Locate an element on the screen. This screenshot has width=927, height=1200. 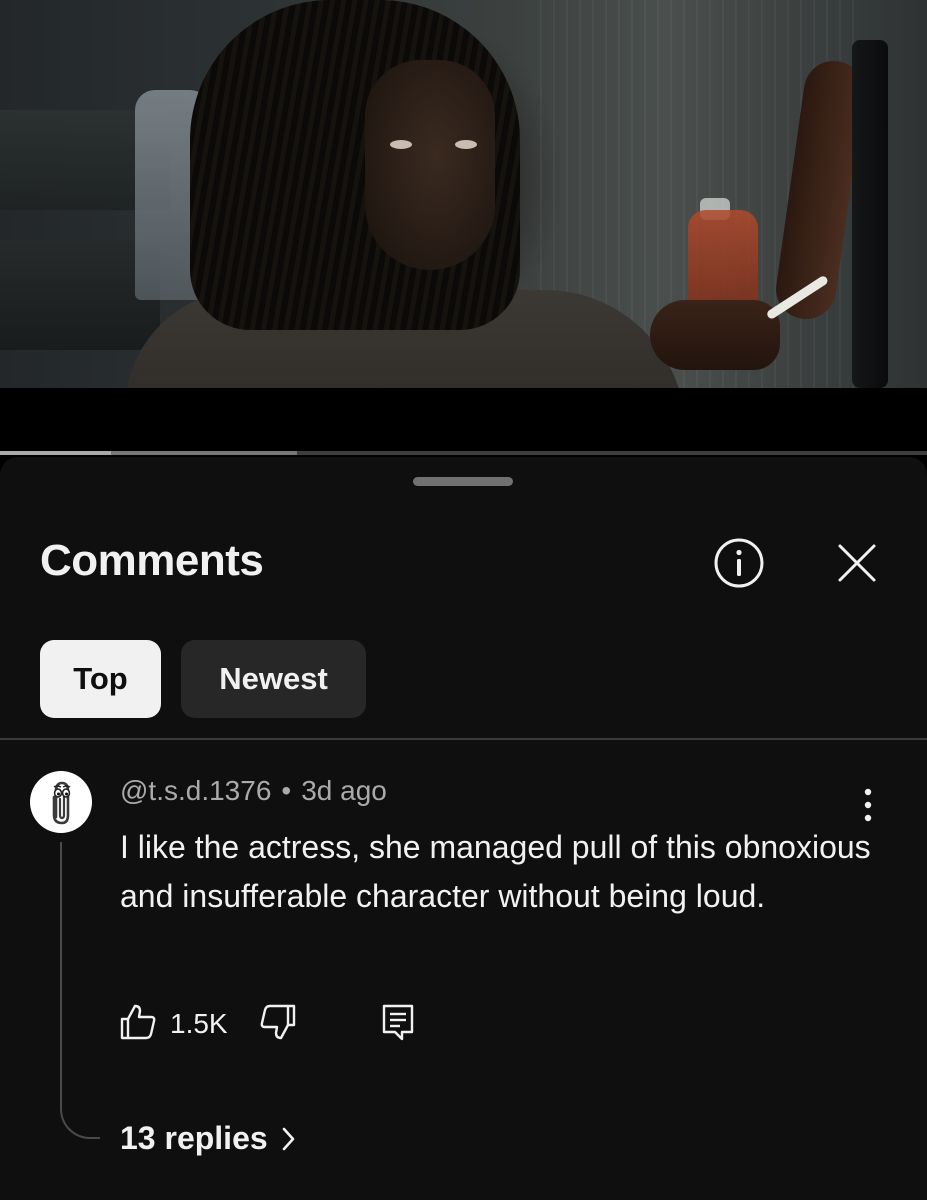
video-scene-bar is located at coordinates (870, 214).